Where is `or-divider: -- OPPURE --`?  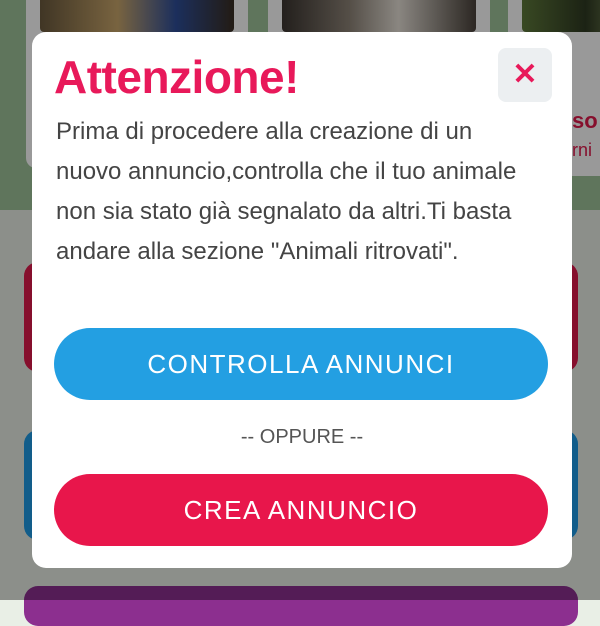 or-divider: -- OPPURE -- is located at coordinates (302, 437).